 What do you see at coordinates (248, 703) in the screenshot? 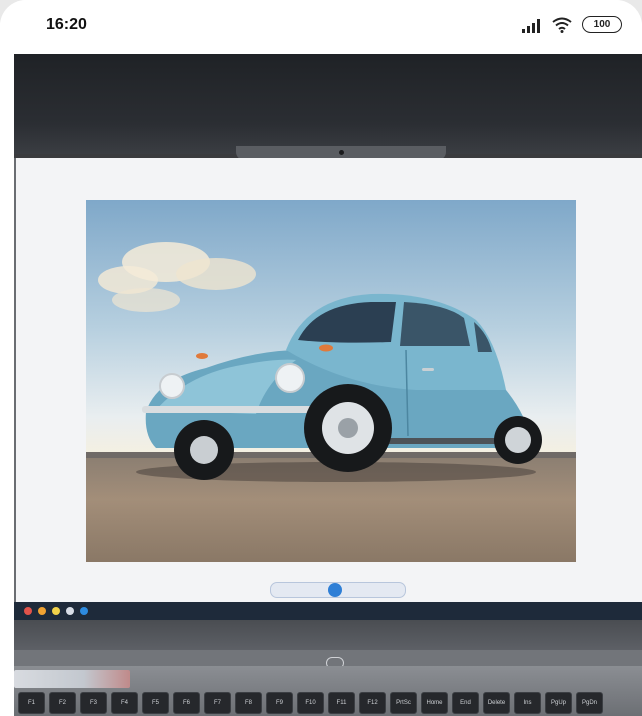
I see `key: F8` at bounding box center [248, 703].